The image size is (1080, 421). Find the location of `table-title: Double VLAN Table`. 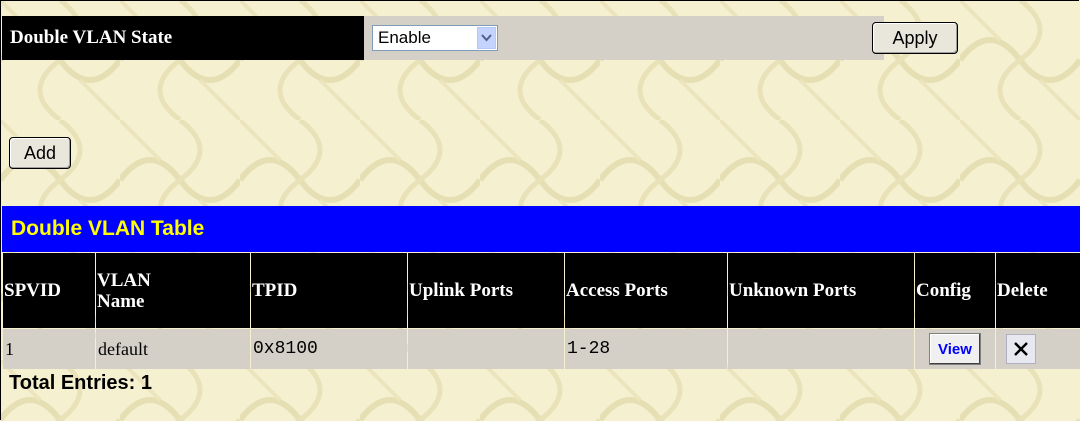

table-title: Double VLAN Table is located at coordinates (541, 229).